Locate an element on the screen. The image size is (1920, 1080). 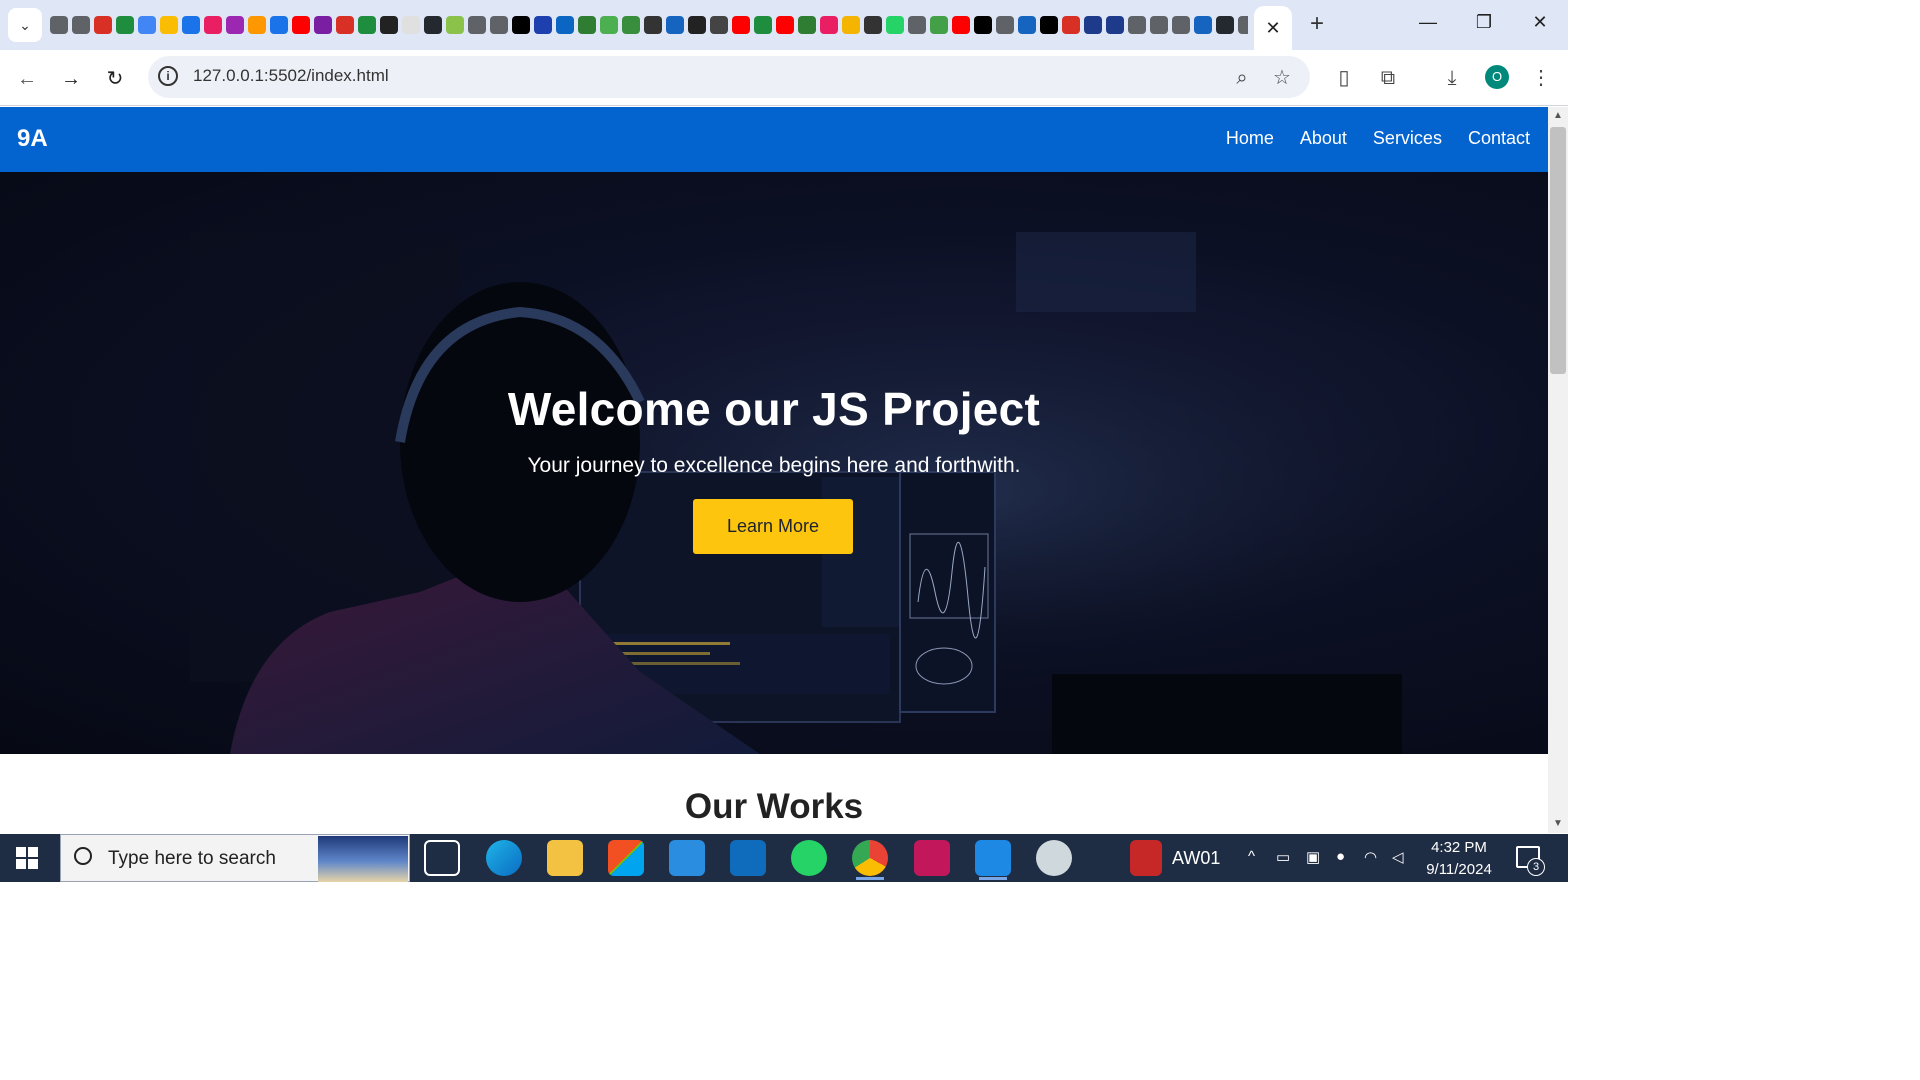
reading-mode-icon: ▯ is located at coordinates (1344, 78).